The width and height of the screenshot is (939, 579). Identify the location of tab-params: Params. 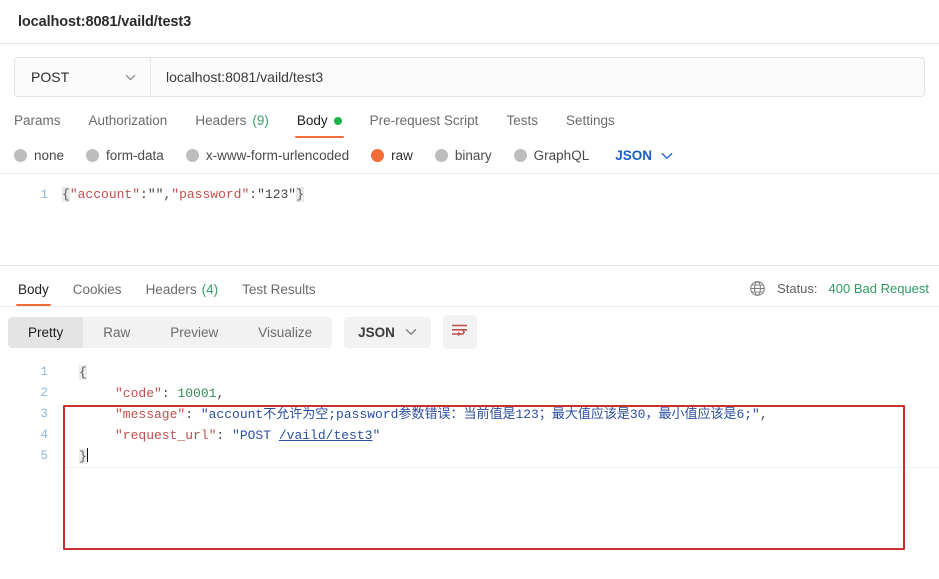
(44, 125).